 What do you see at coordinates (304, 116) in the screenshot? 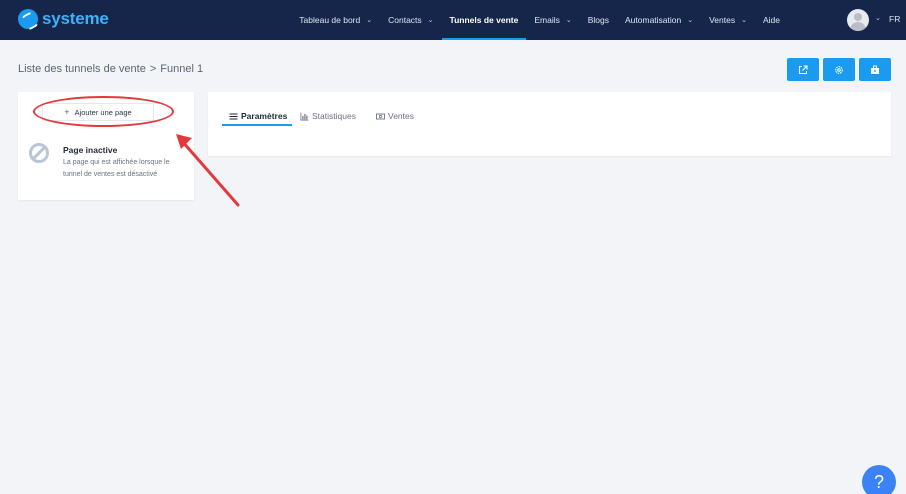
I see `bar-chart-icon` at bounding box center [304, 116].